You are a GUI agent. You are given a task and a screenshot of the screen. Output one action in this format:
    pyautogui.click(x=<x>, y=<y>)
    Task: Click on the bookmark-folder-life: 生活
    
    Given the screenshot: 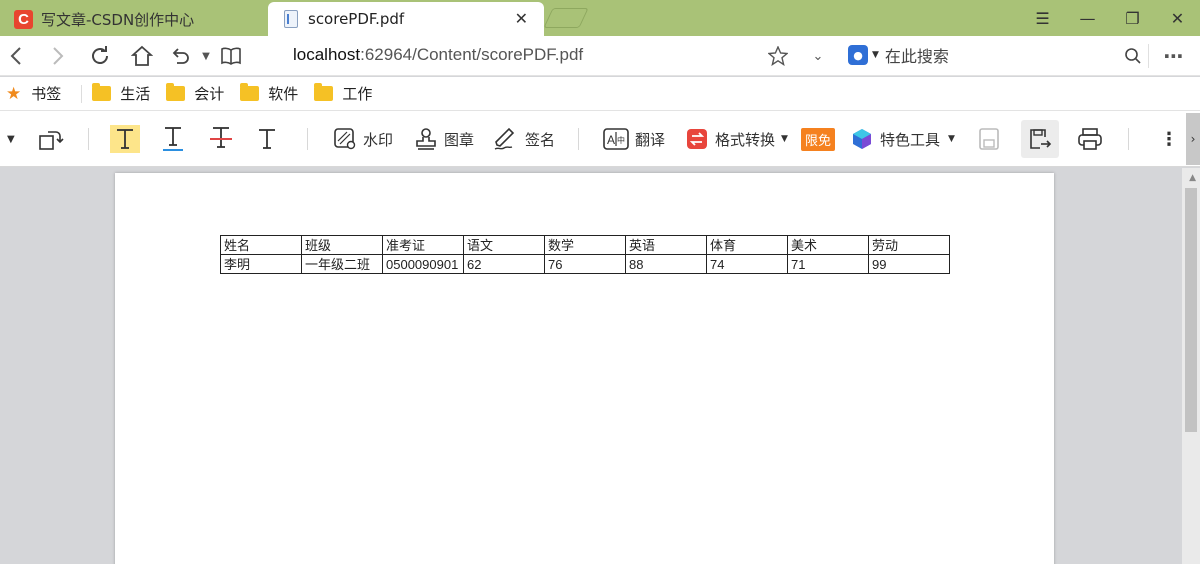 What is the action you would take?
    pyautogui.click(x=121, y=93)
    